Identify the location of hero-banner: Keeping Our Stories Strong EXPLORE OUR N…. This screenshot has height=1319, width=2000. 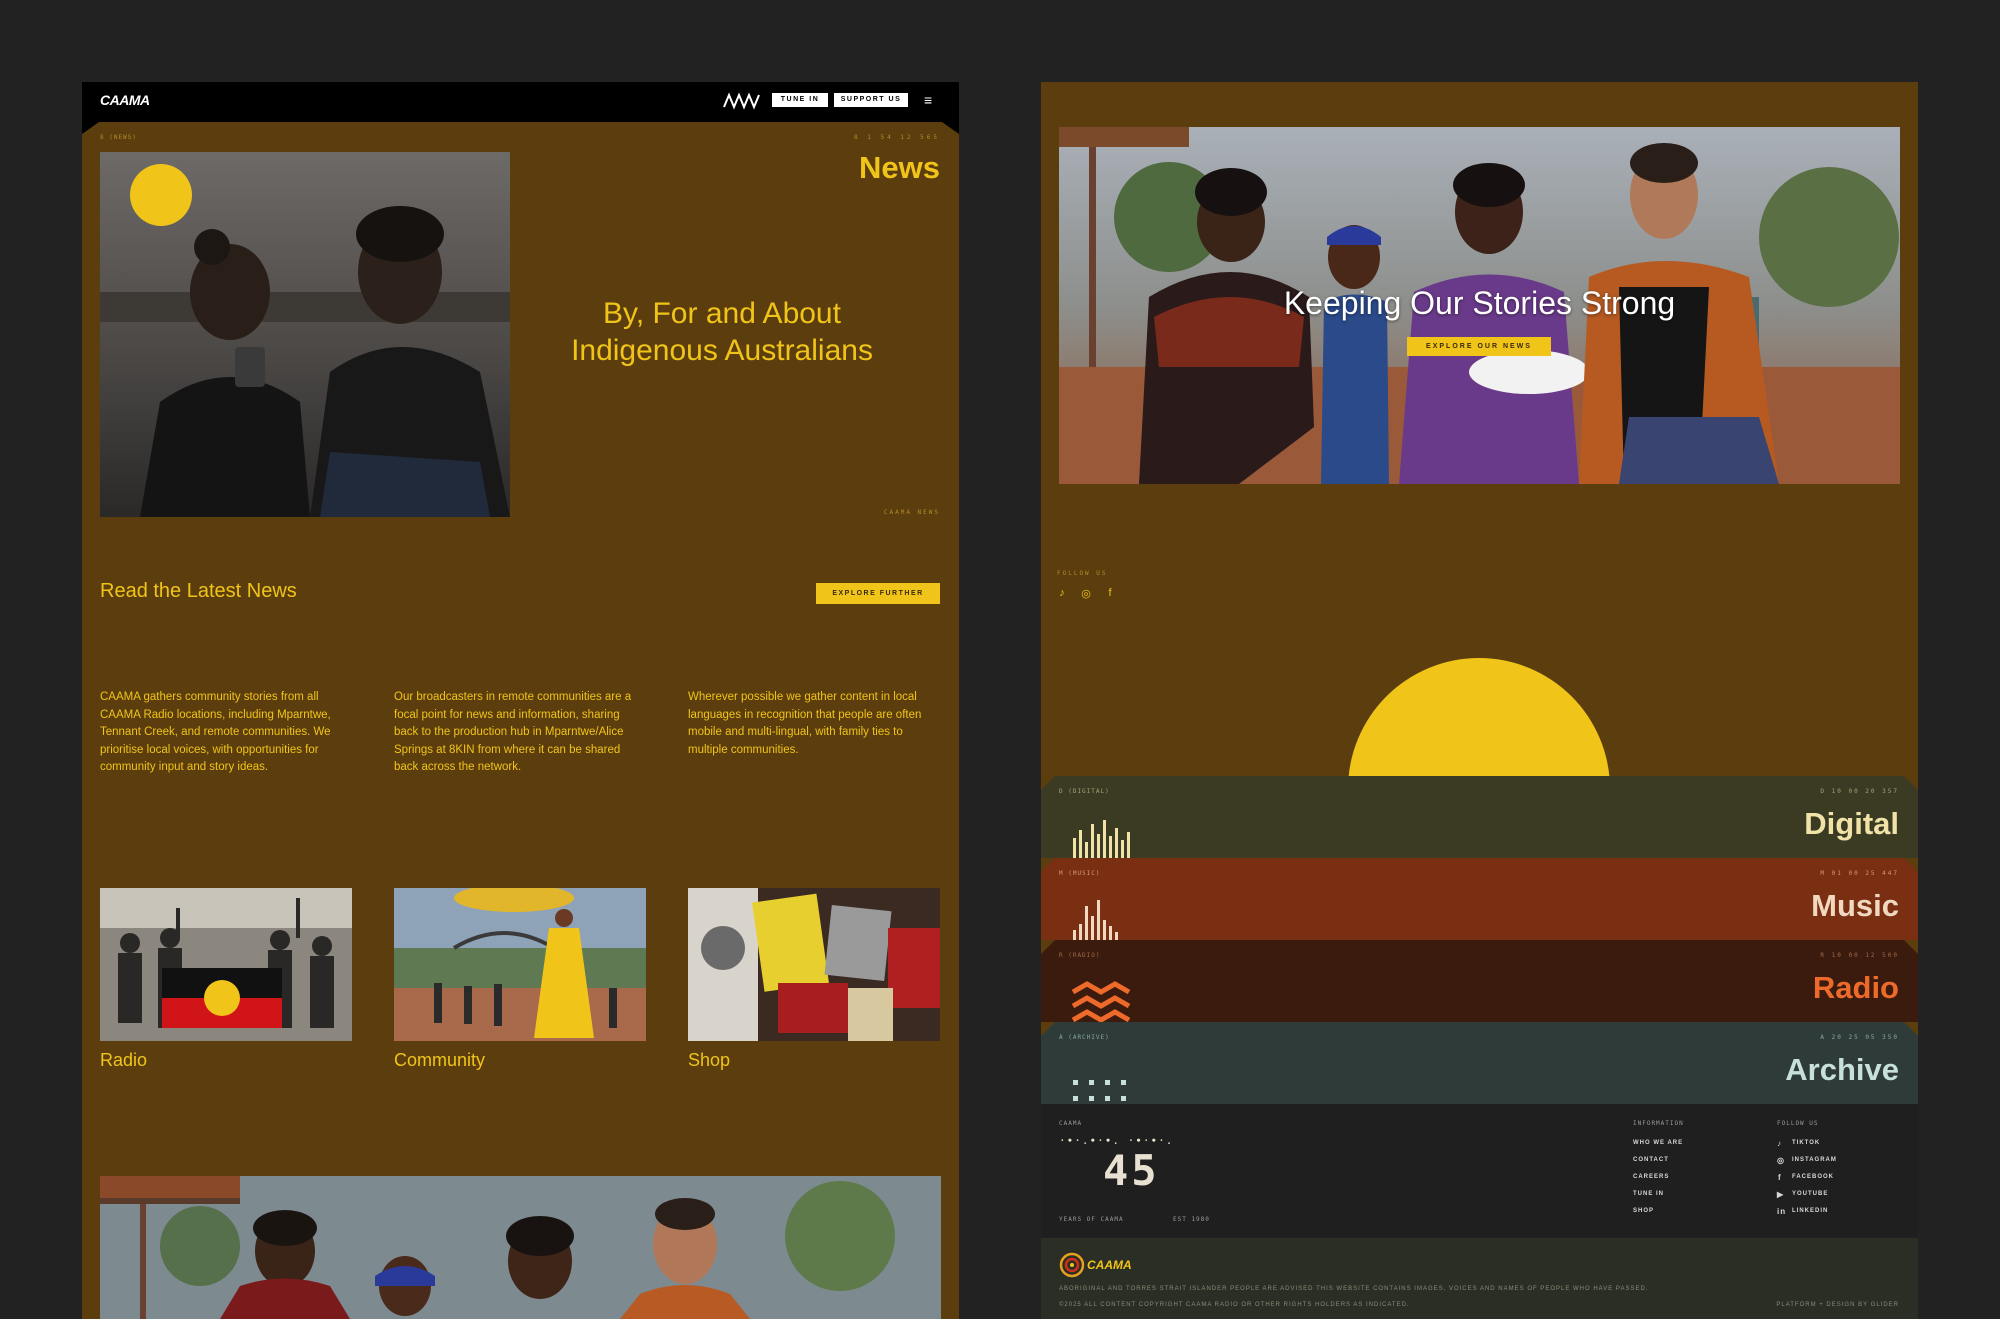
(1479, 305).